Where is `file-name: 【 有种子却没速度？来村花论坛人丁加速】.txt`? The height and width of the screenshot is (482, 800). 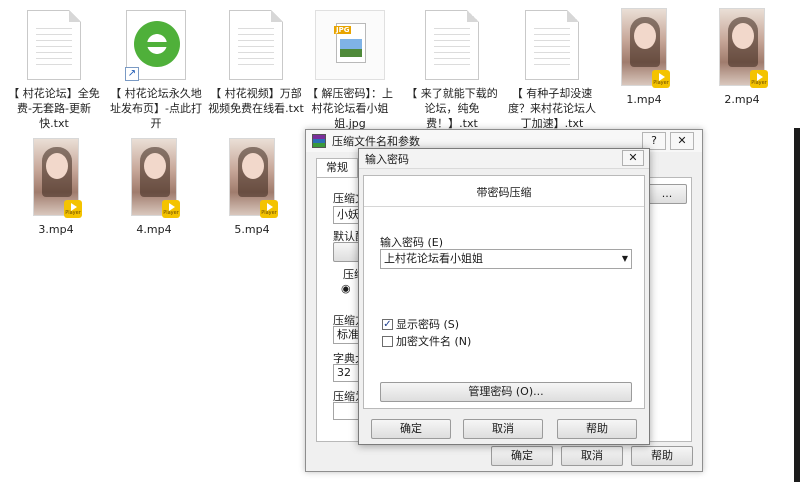 file-name: 【 有种子却没速度？来村花论坛人丁加速】.txt is located at coordinates (552, 108).